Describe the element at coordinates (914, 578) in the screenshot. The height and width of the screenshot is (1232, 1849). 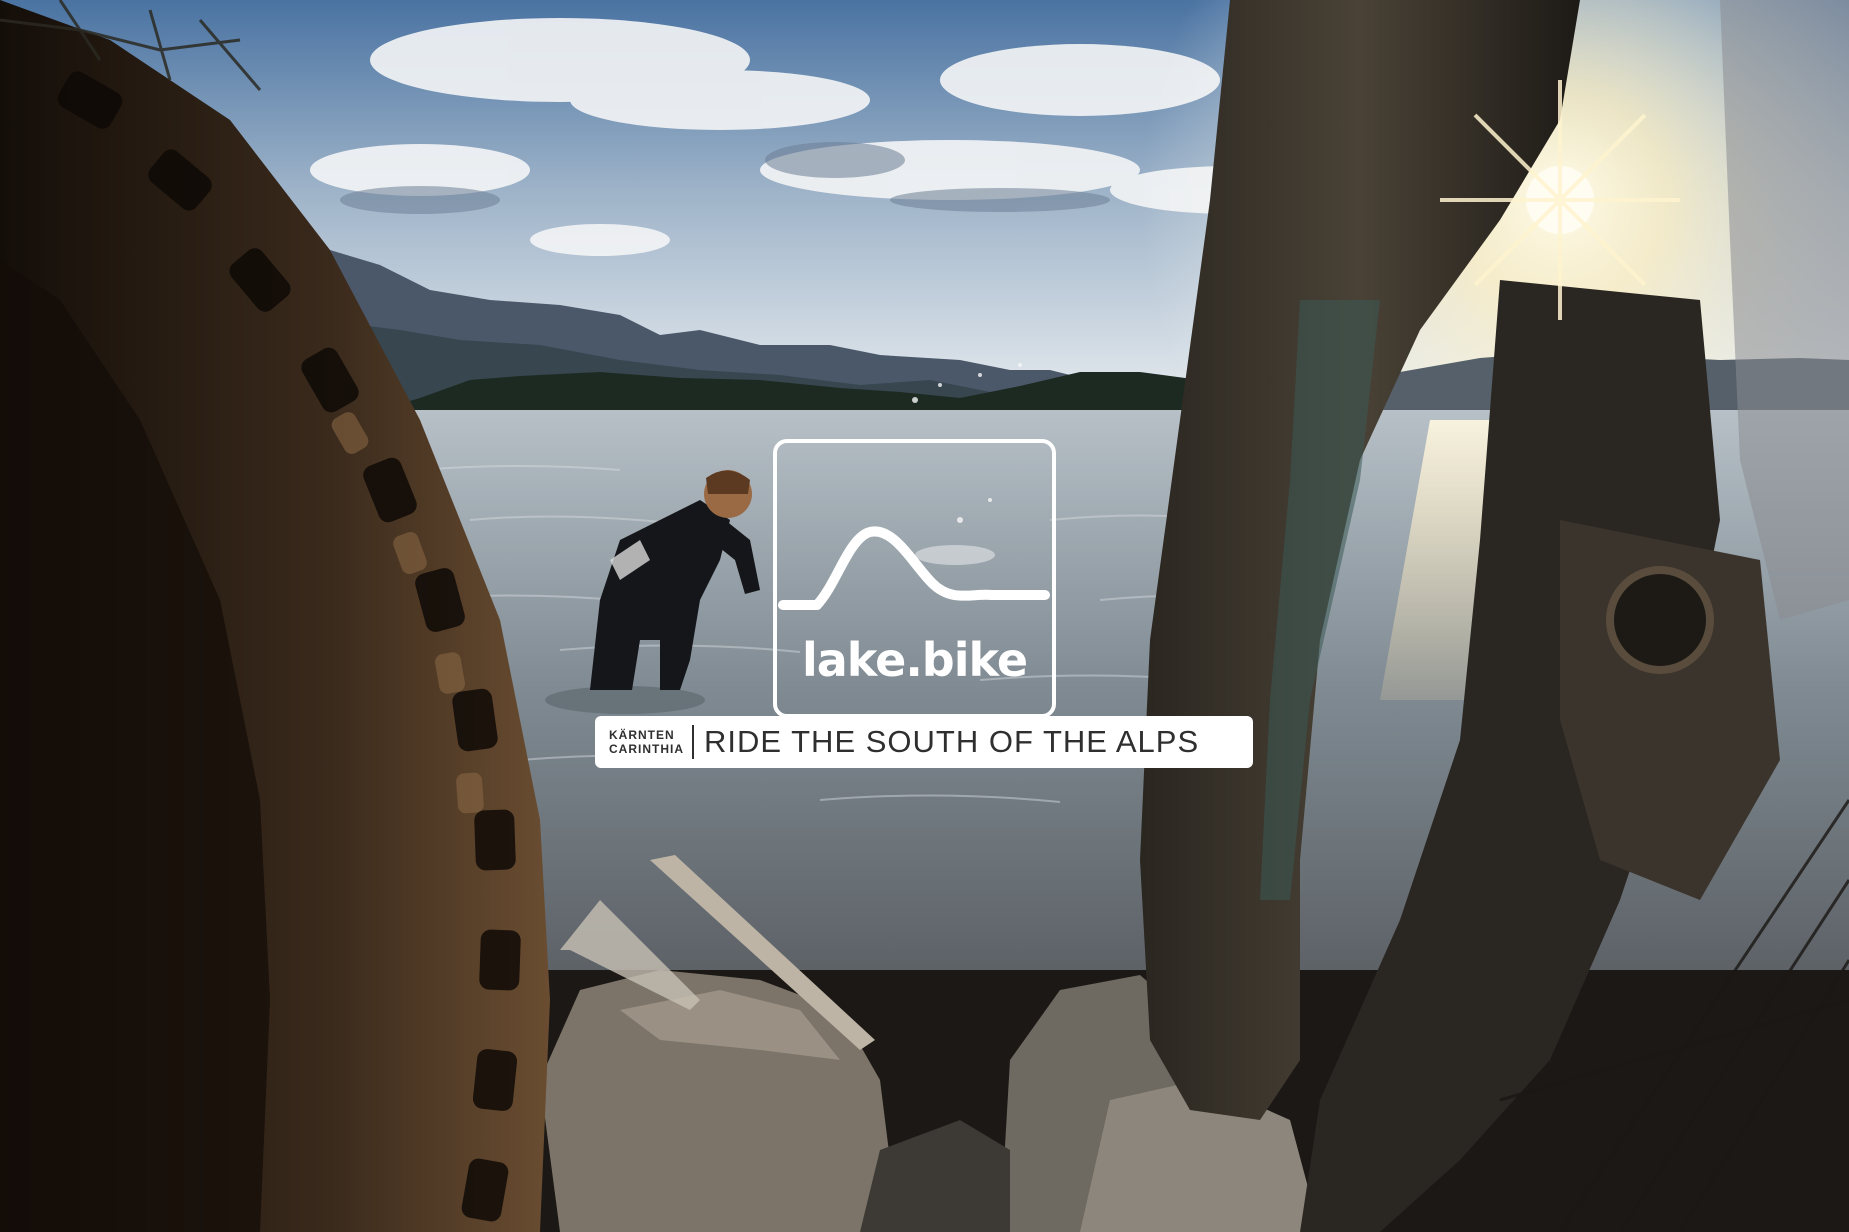
I see `lake-bike-logo: lake.bike` at that location.